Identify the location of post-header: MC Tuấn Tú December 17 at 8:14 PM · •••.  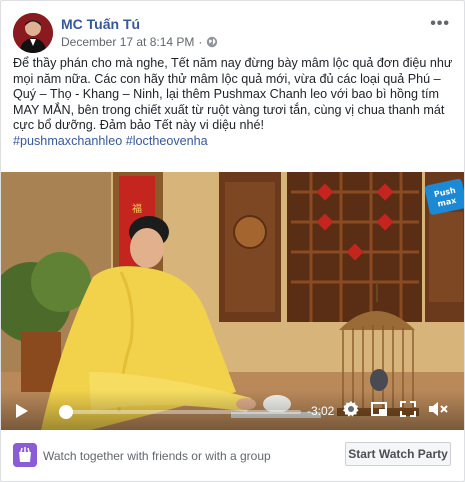
(232, 34).